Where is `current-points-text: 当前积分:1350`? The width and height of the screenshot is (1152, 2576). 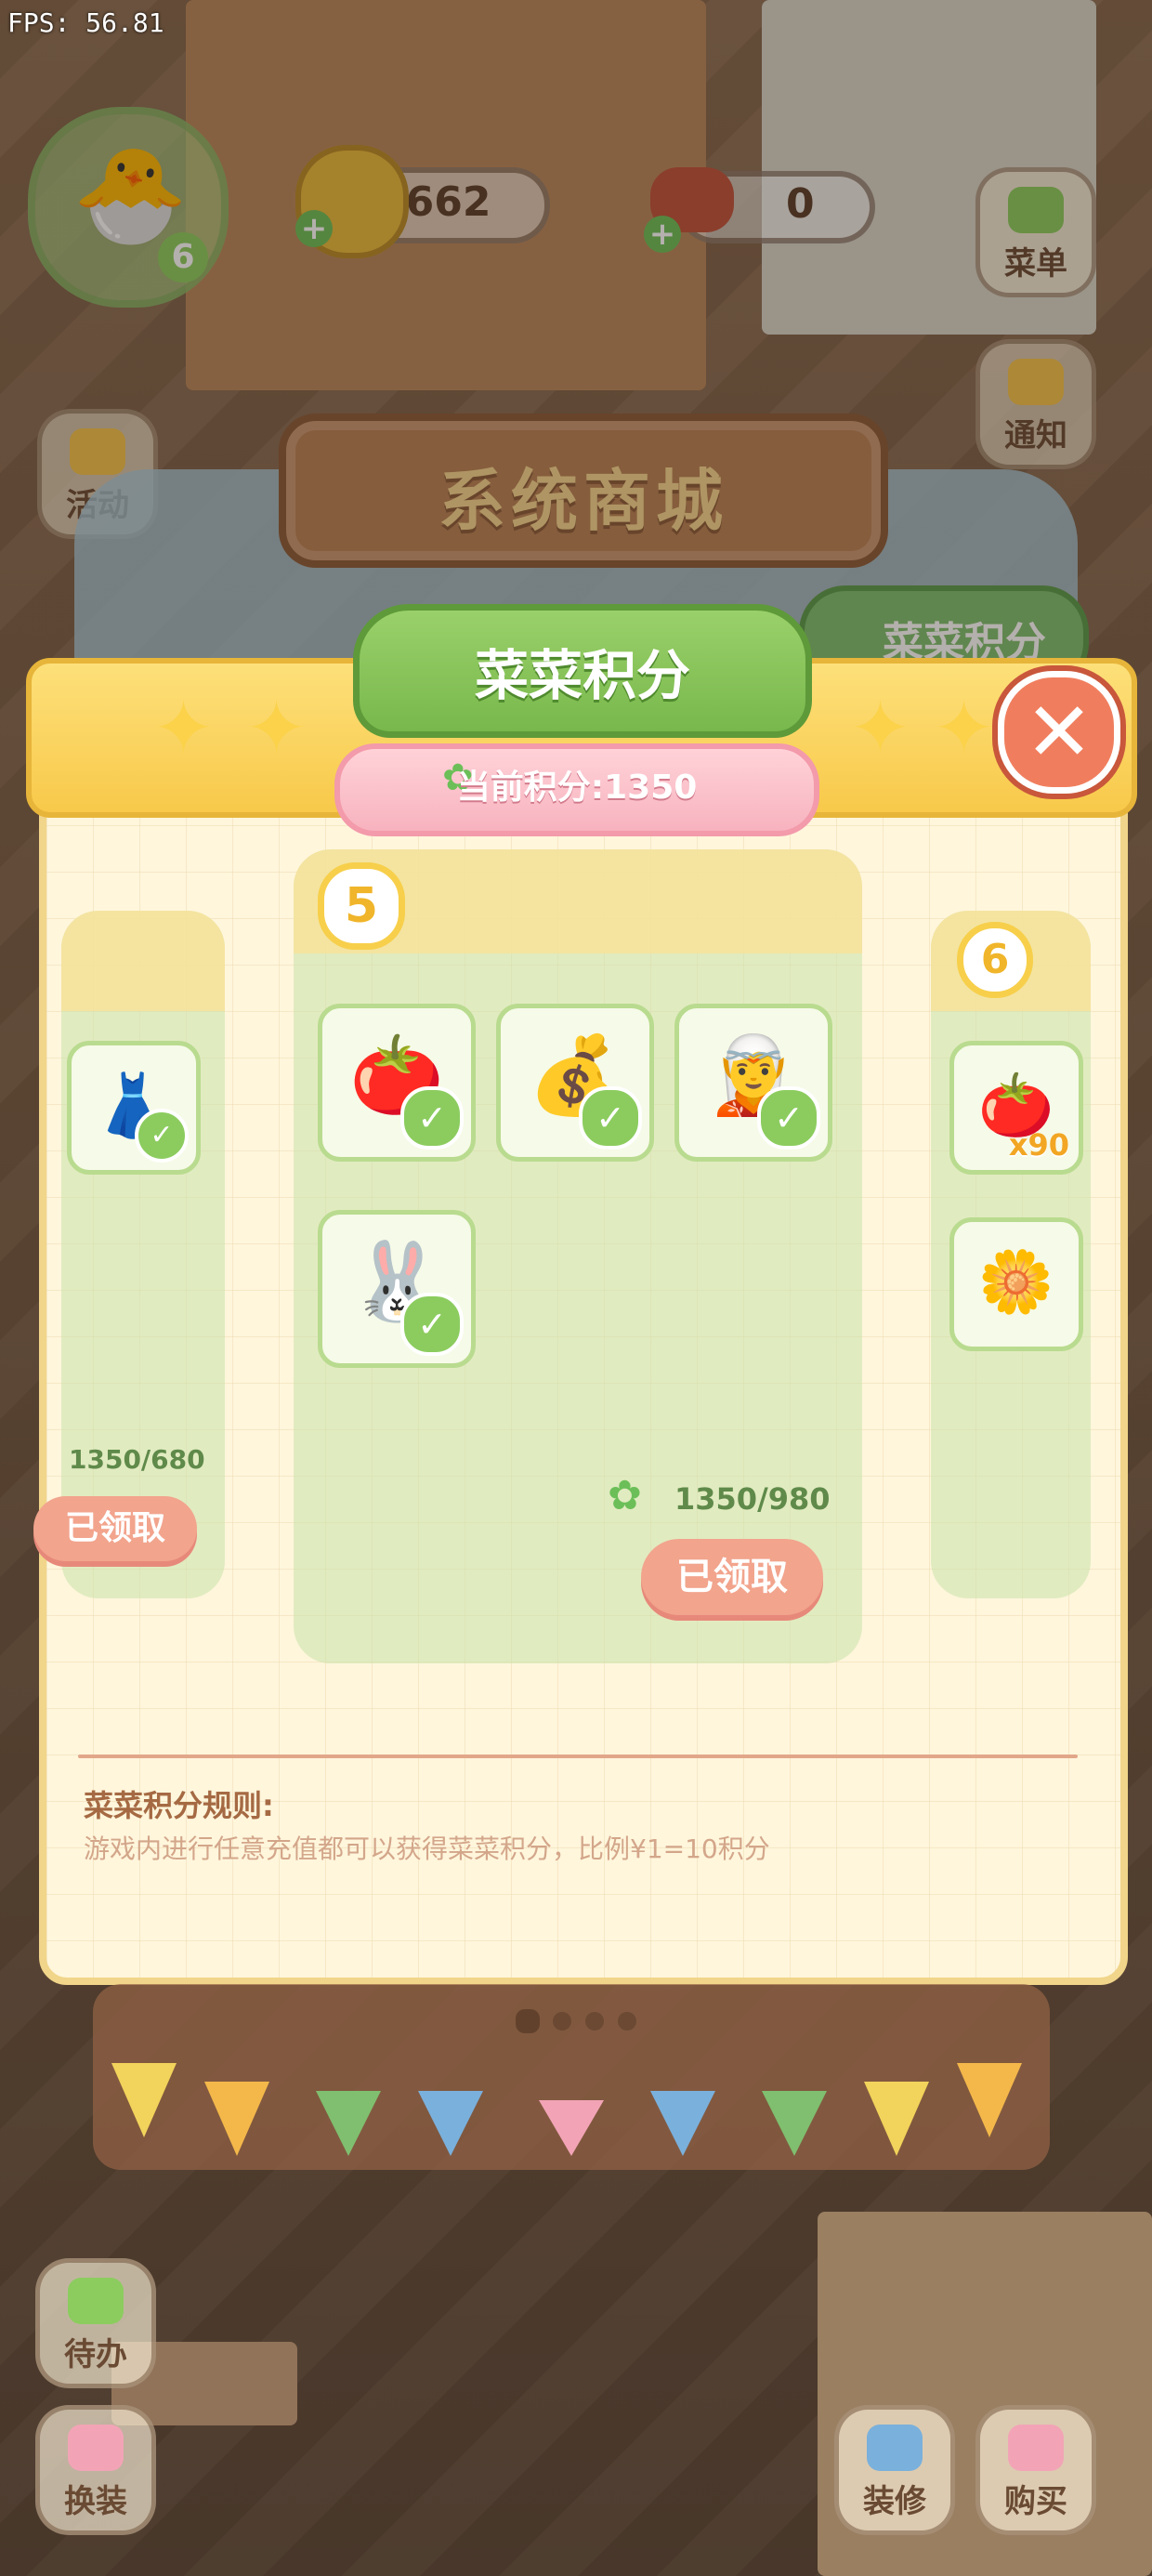 current-points-text: 当前积分:1350 is located at coordinates (577, 788).